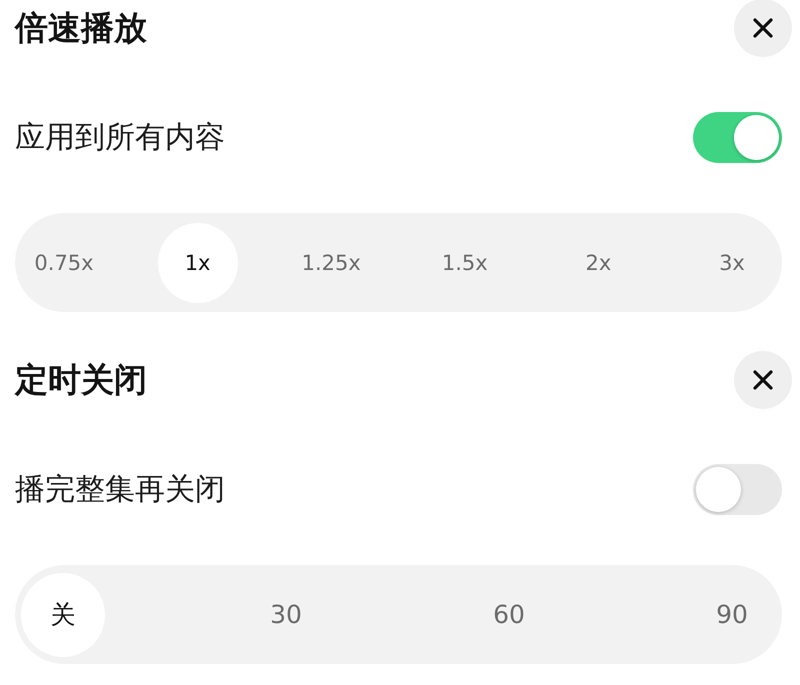  What do you see at coordinates (120, 490) in the screenshot?
I see `option-label: 播完整集再关闭` at bounding box center [120, 490].